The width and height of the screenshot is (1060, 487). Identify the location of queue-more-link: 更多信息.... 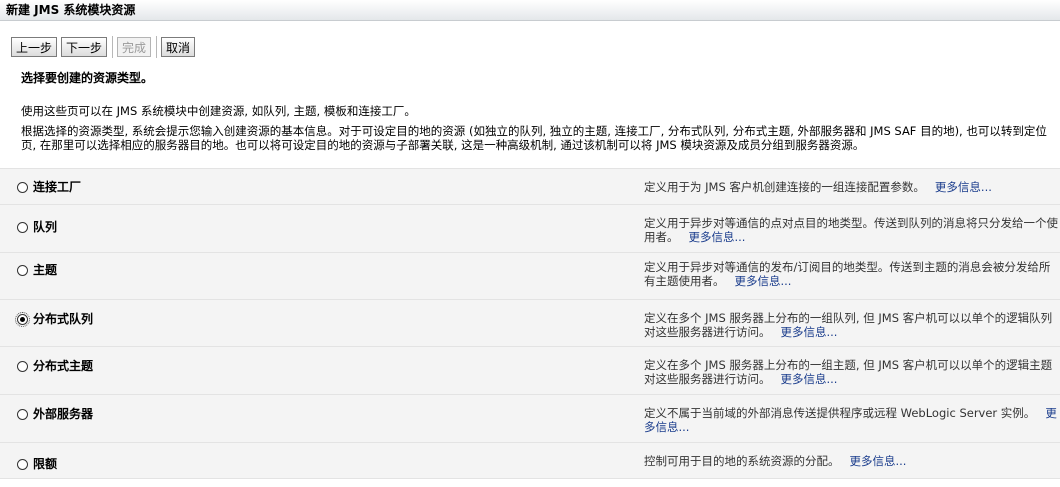
(717, 237).